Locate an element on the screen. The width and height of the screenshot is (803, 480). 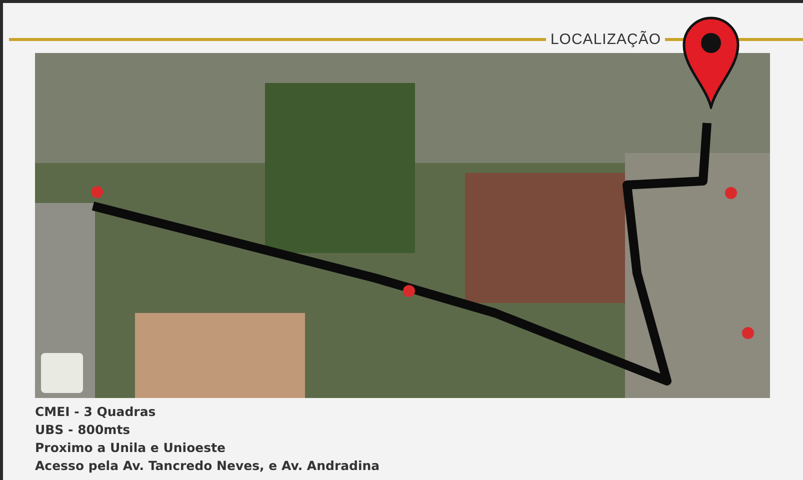
map-pin-icon is located at coordinates (711, 62).